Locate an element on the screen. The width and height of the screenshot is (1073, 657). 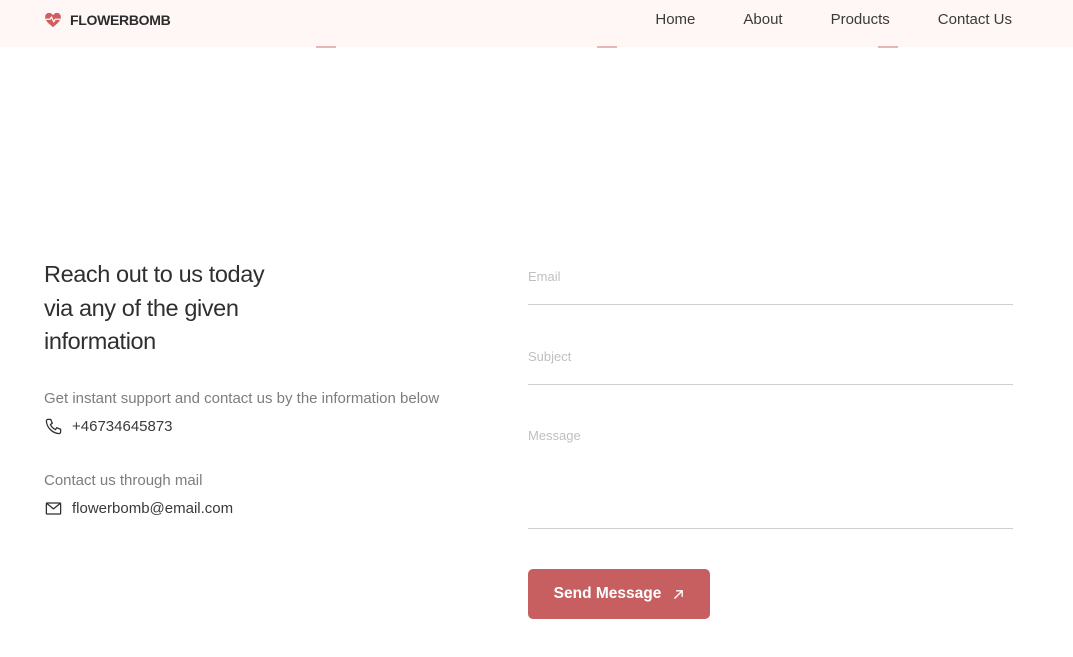
nav-contact-us: Contact Us is located at coordinates (975, 20).